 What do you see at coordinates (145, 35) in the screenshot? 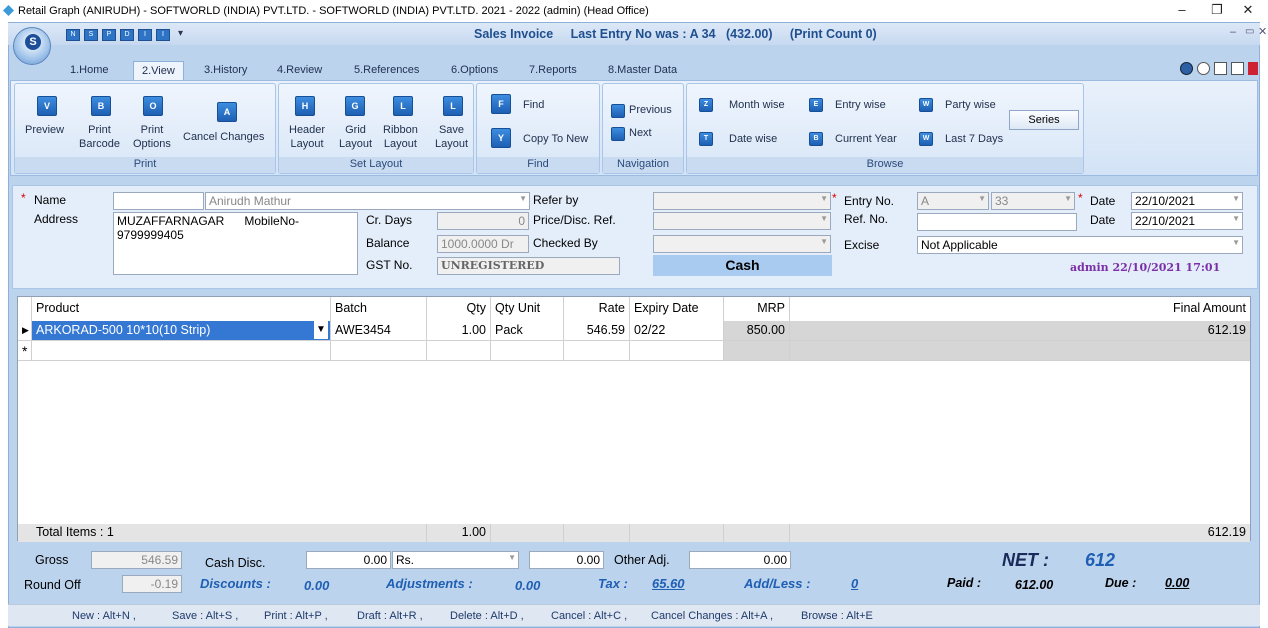
I see `quick-info-icon: I` at bounding box center [145, 35].